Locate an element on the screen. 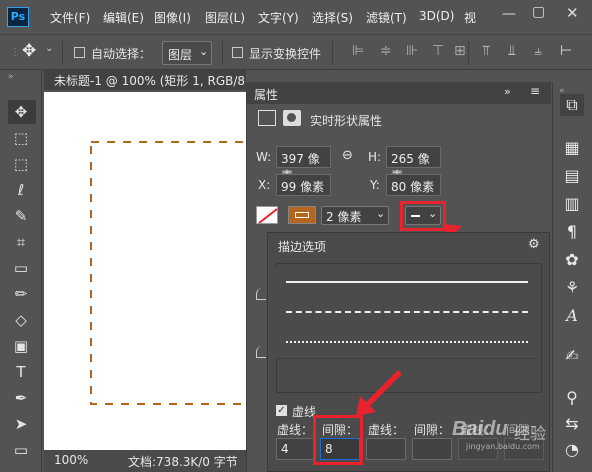 This screenshot has width=592, height=472. crop-tool-icon: ⌗ is located at coordinates (21, 242).